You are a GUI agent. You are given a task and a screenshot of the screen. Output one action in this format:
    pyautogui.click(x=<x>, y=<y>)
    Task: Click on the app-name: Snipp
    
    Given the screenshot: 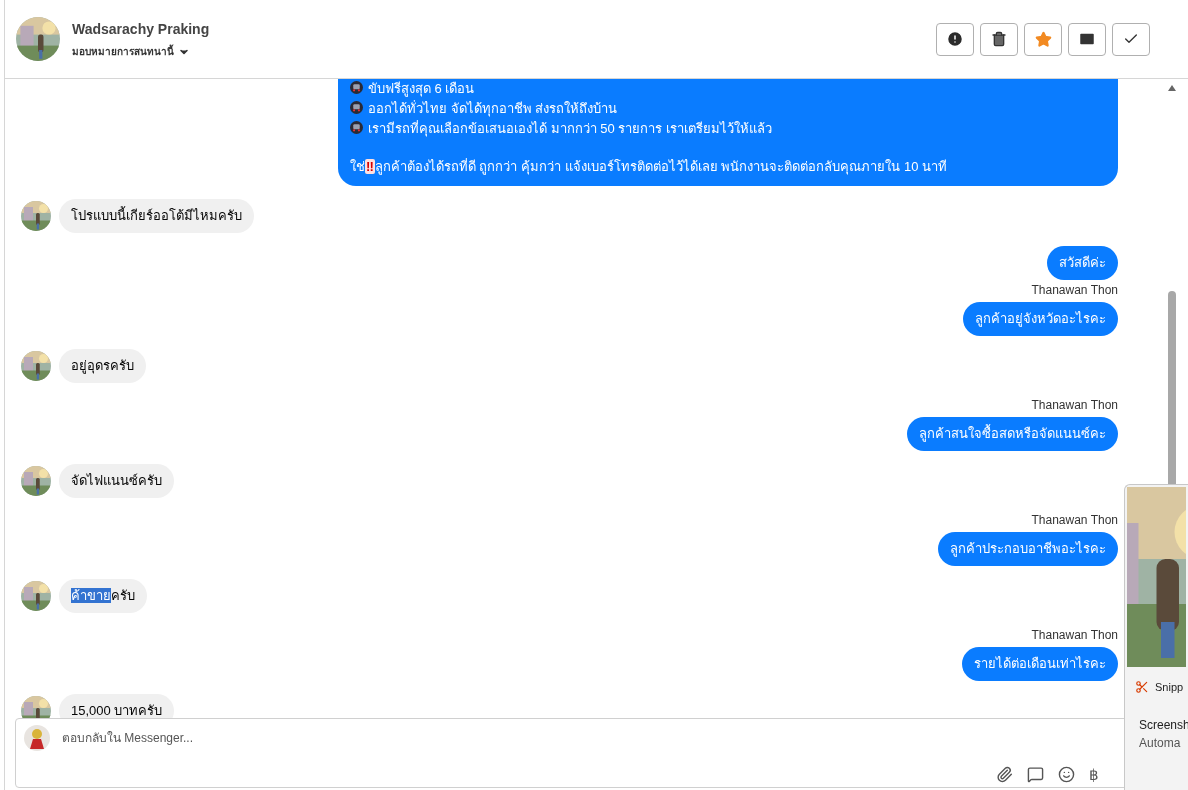 What is the action you would take?
    pyautogui.click(x=1169, y=687)
    